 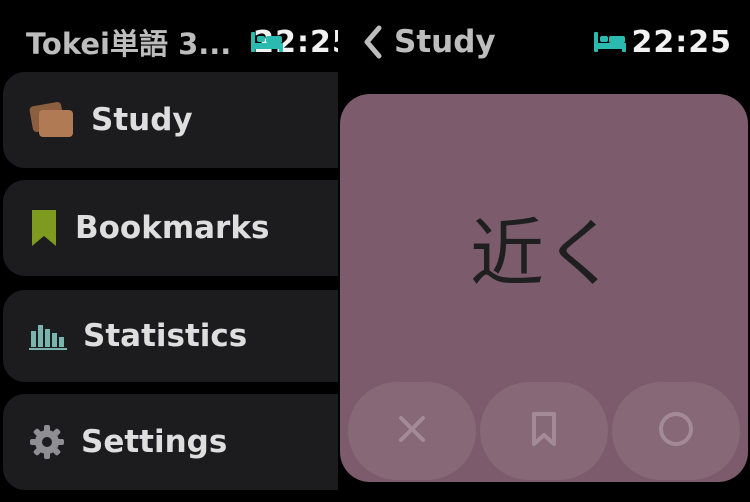 What do you see at coordinates (681, 42) in the screenshot?
I see `status-time: 22:25` at bounding box center [681, 42].